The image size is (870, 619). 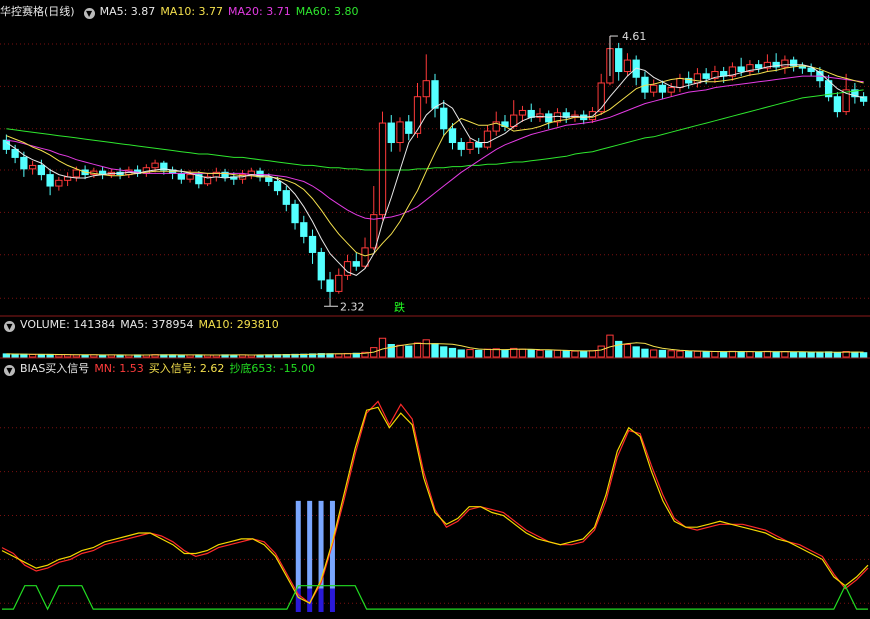 I want to click on volume-ma5-label: MA5: 378954, so click(x=157, y=324).